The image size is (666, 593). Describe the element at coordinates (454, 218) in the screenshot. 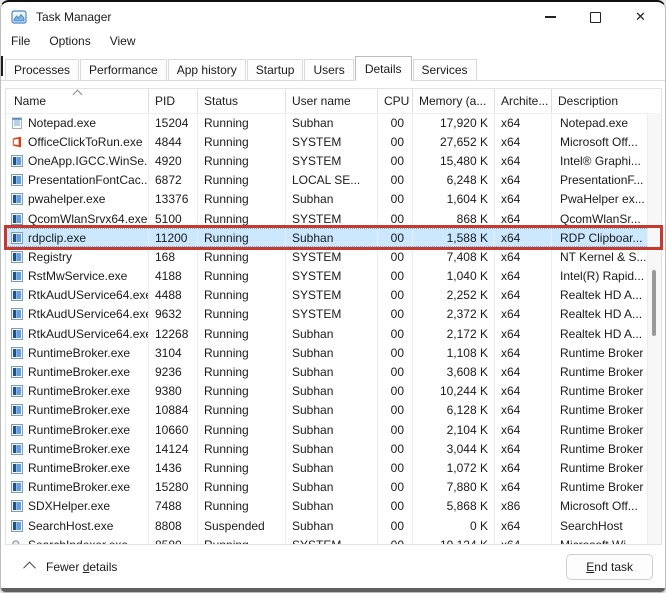

I see `cell-memory: 868 K` at that location.